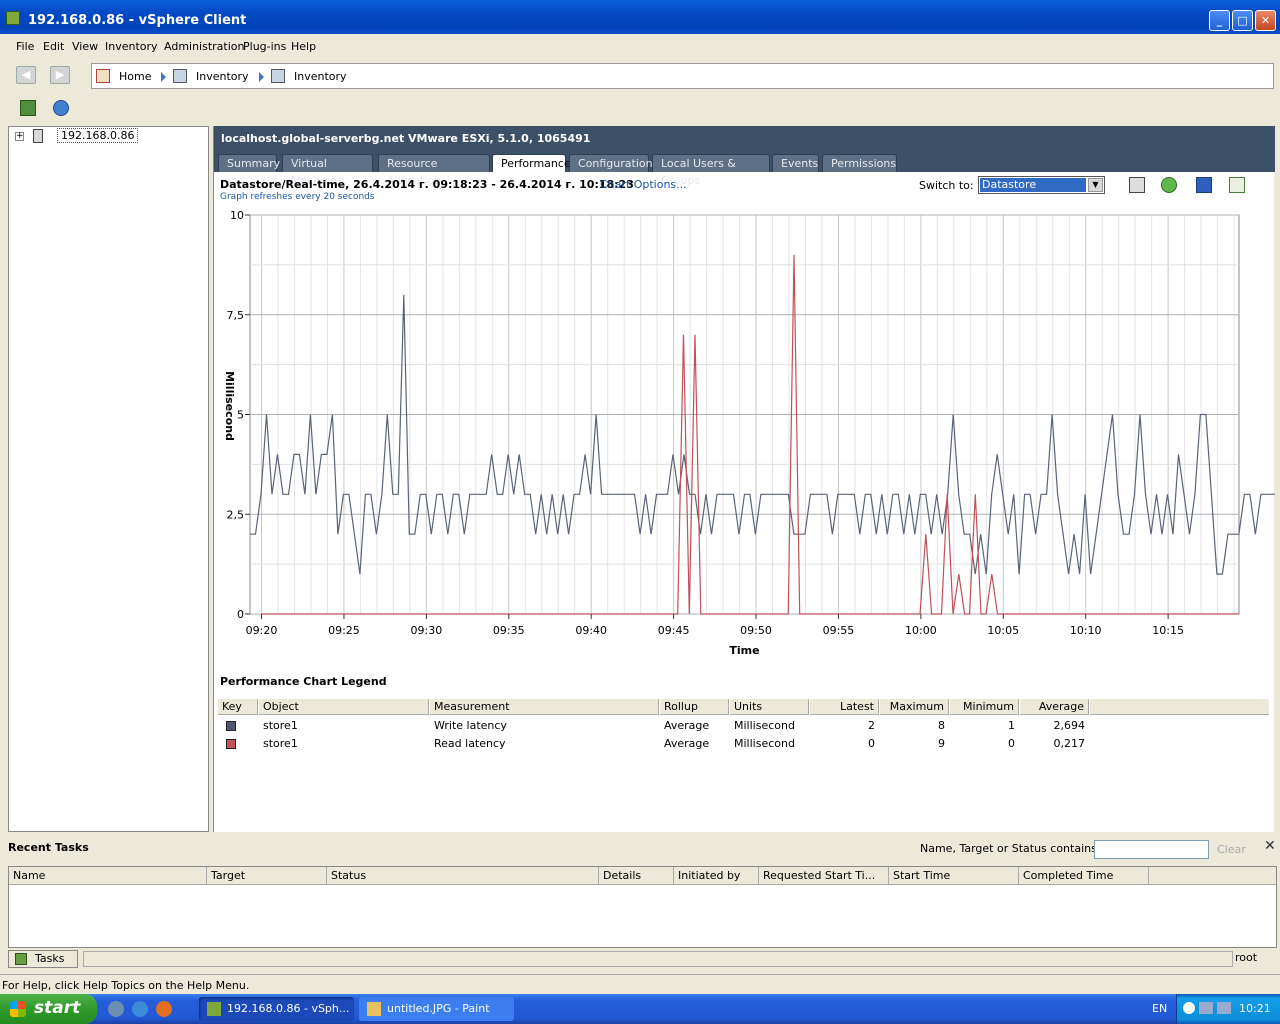 Image resolution: width=1280 pixels, height=1024 pixels. What do you see at coordinates (640, 17) in the screenshot?
I see `window-titlebar: 192.168.0.86 - vSphere Client _ □ ✕` at bounding box center [640, 17].